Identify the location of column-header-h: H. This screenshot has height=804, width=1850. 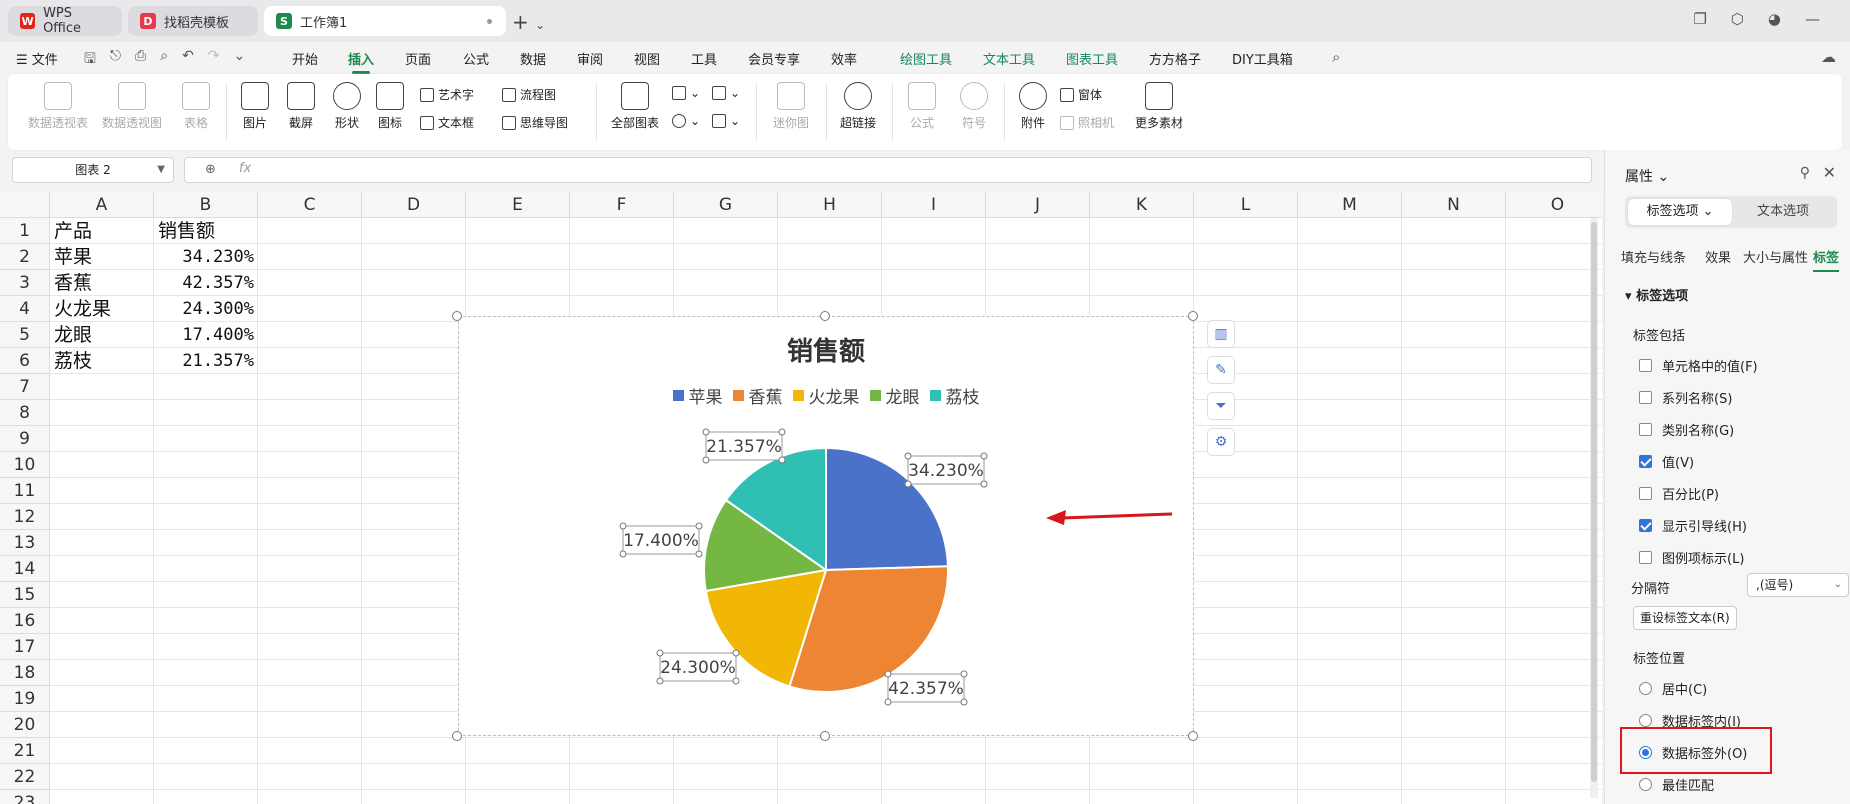
(830, 205).